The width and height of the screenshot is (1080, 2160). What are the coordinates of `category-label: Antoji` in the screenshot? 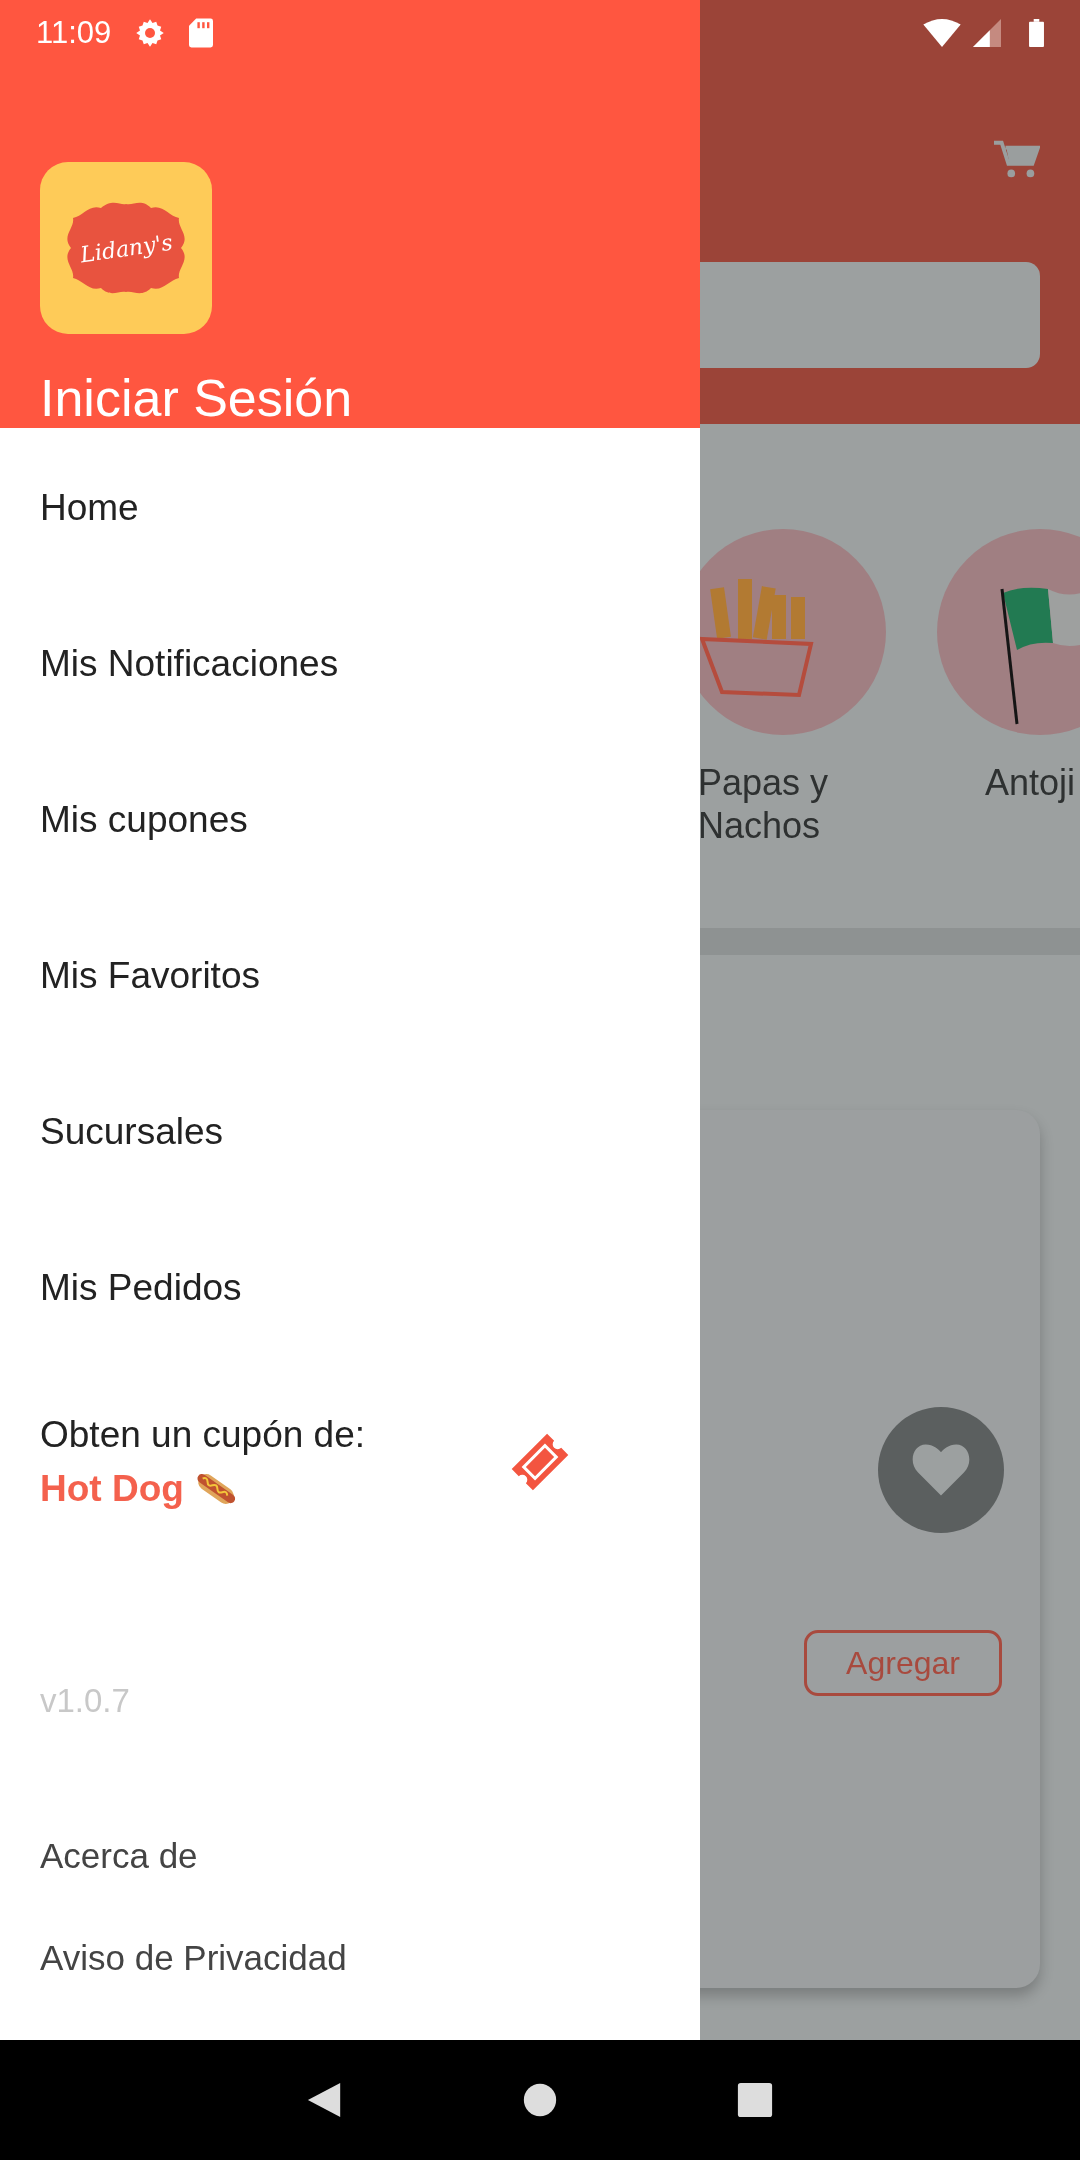 It's located at (1031, 782).